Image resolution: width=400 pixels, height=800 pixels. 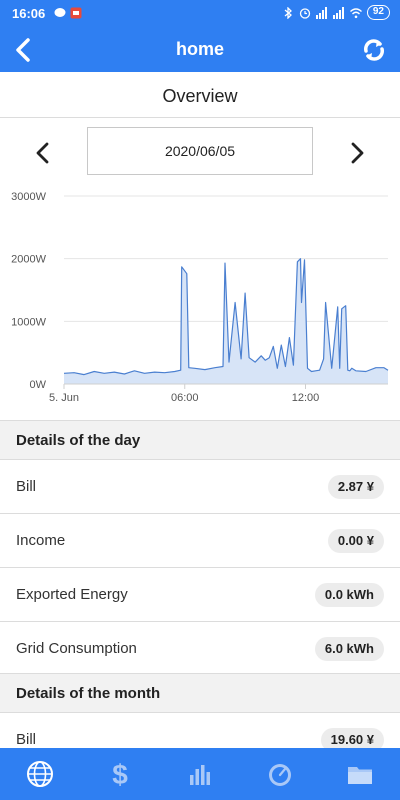 I want to click on app-icon, so click(x=76, y=13).